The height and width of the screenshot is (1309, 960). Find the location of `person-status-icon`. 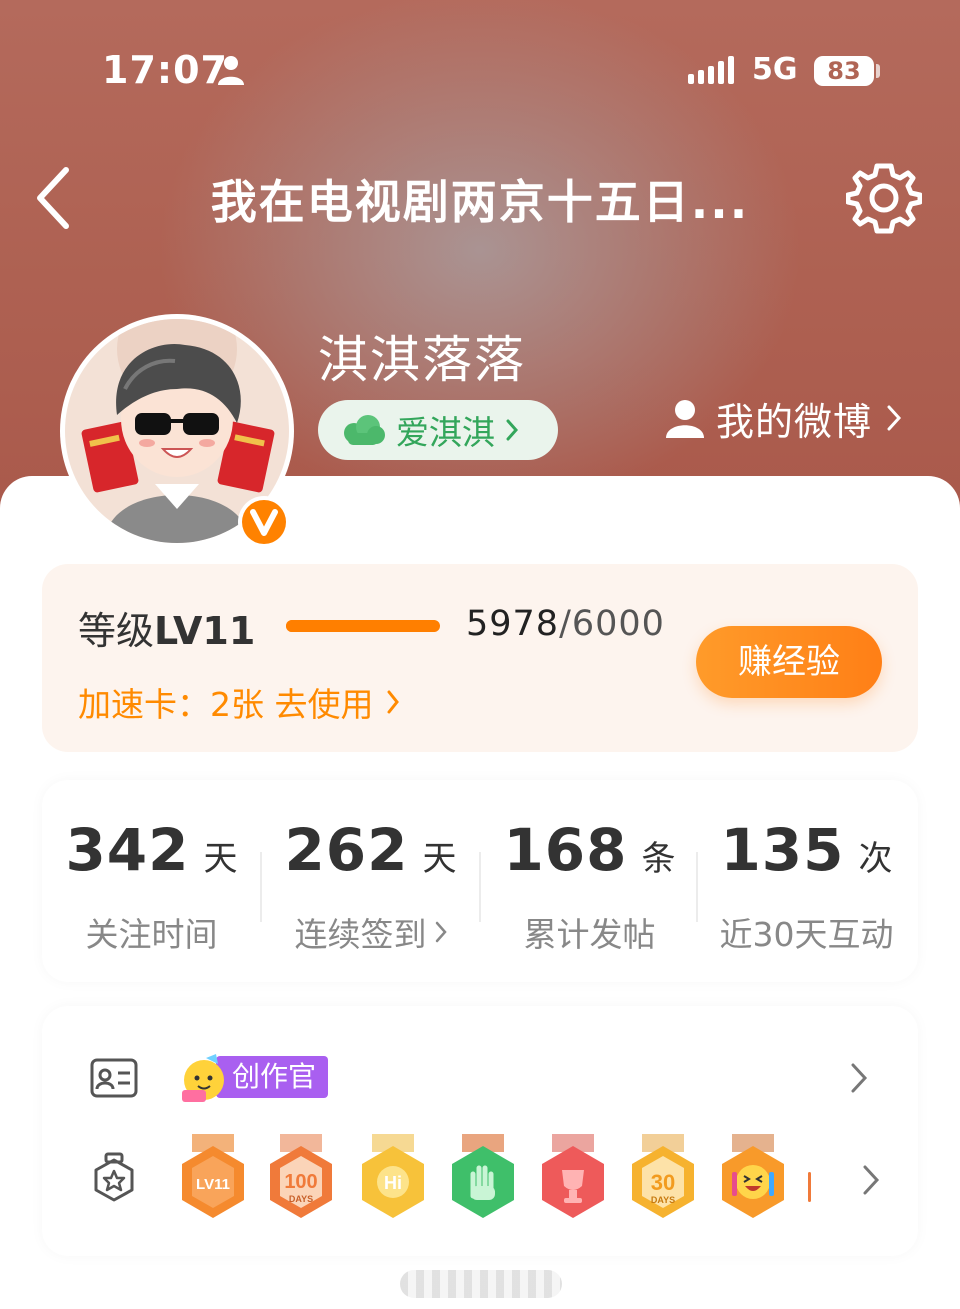

person-status-icon is located at coordinates (231, 70).